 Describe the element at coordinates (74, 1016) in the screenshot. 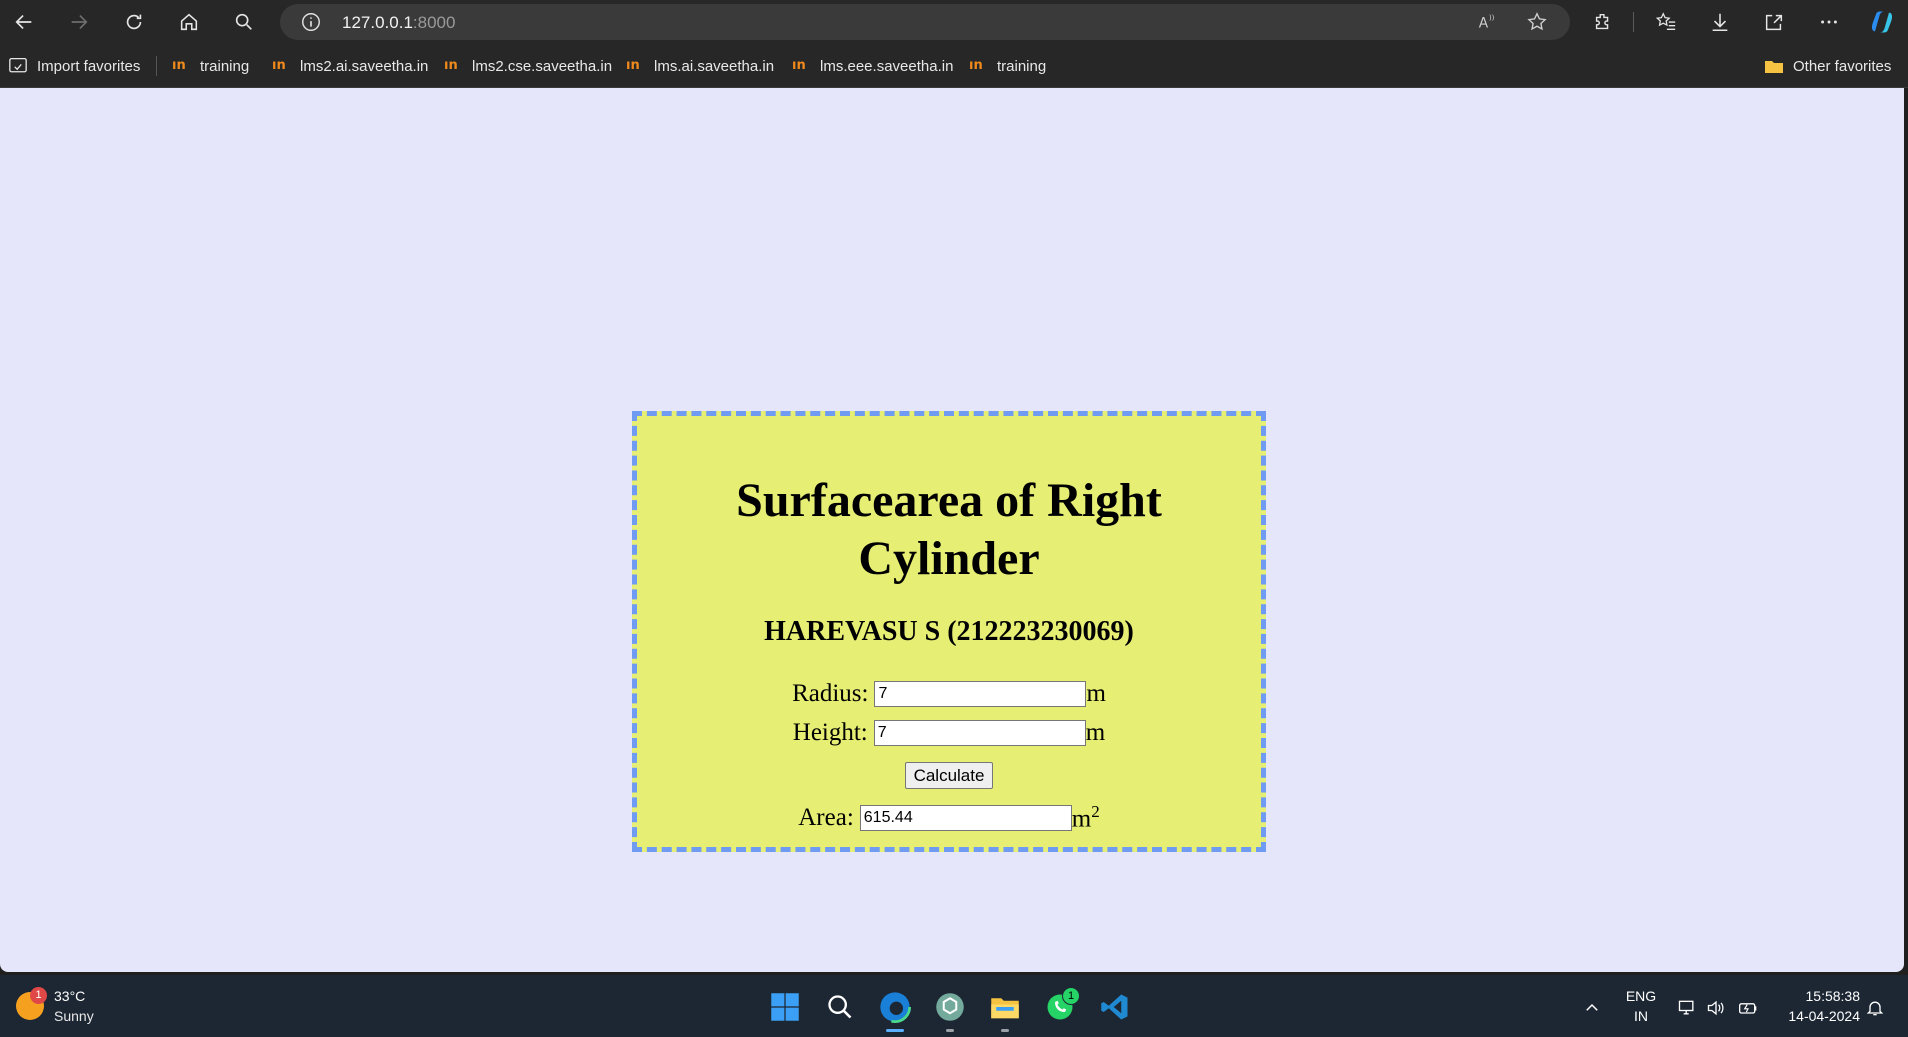

I see `weather-desc: Sunny` at that location.